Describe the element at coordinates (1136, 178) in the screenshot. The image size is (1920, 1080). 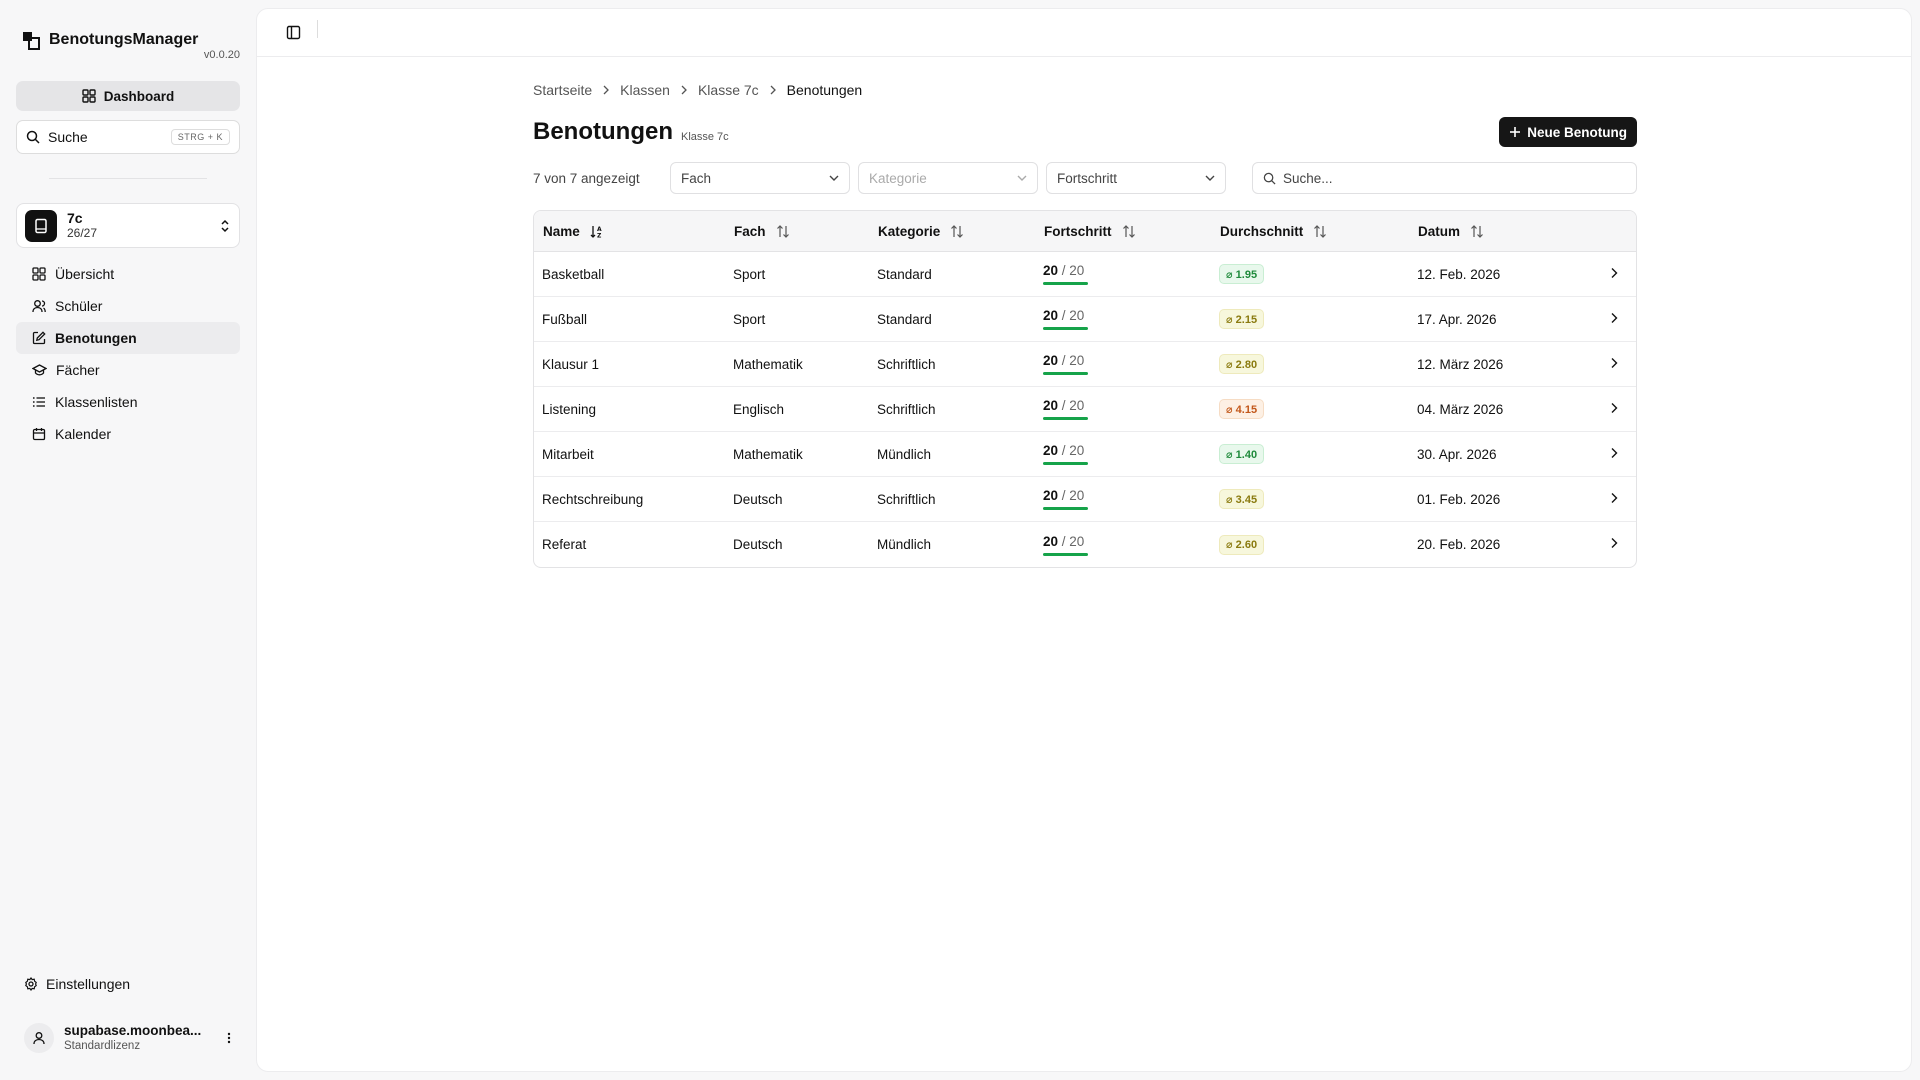
I see `fortschritt-filter: Fortschritt` at that location.